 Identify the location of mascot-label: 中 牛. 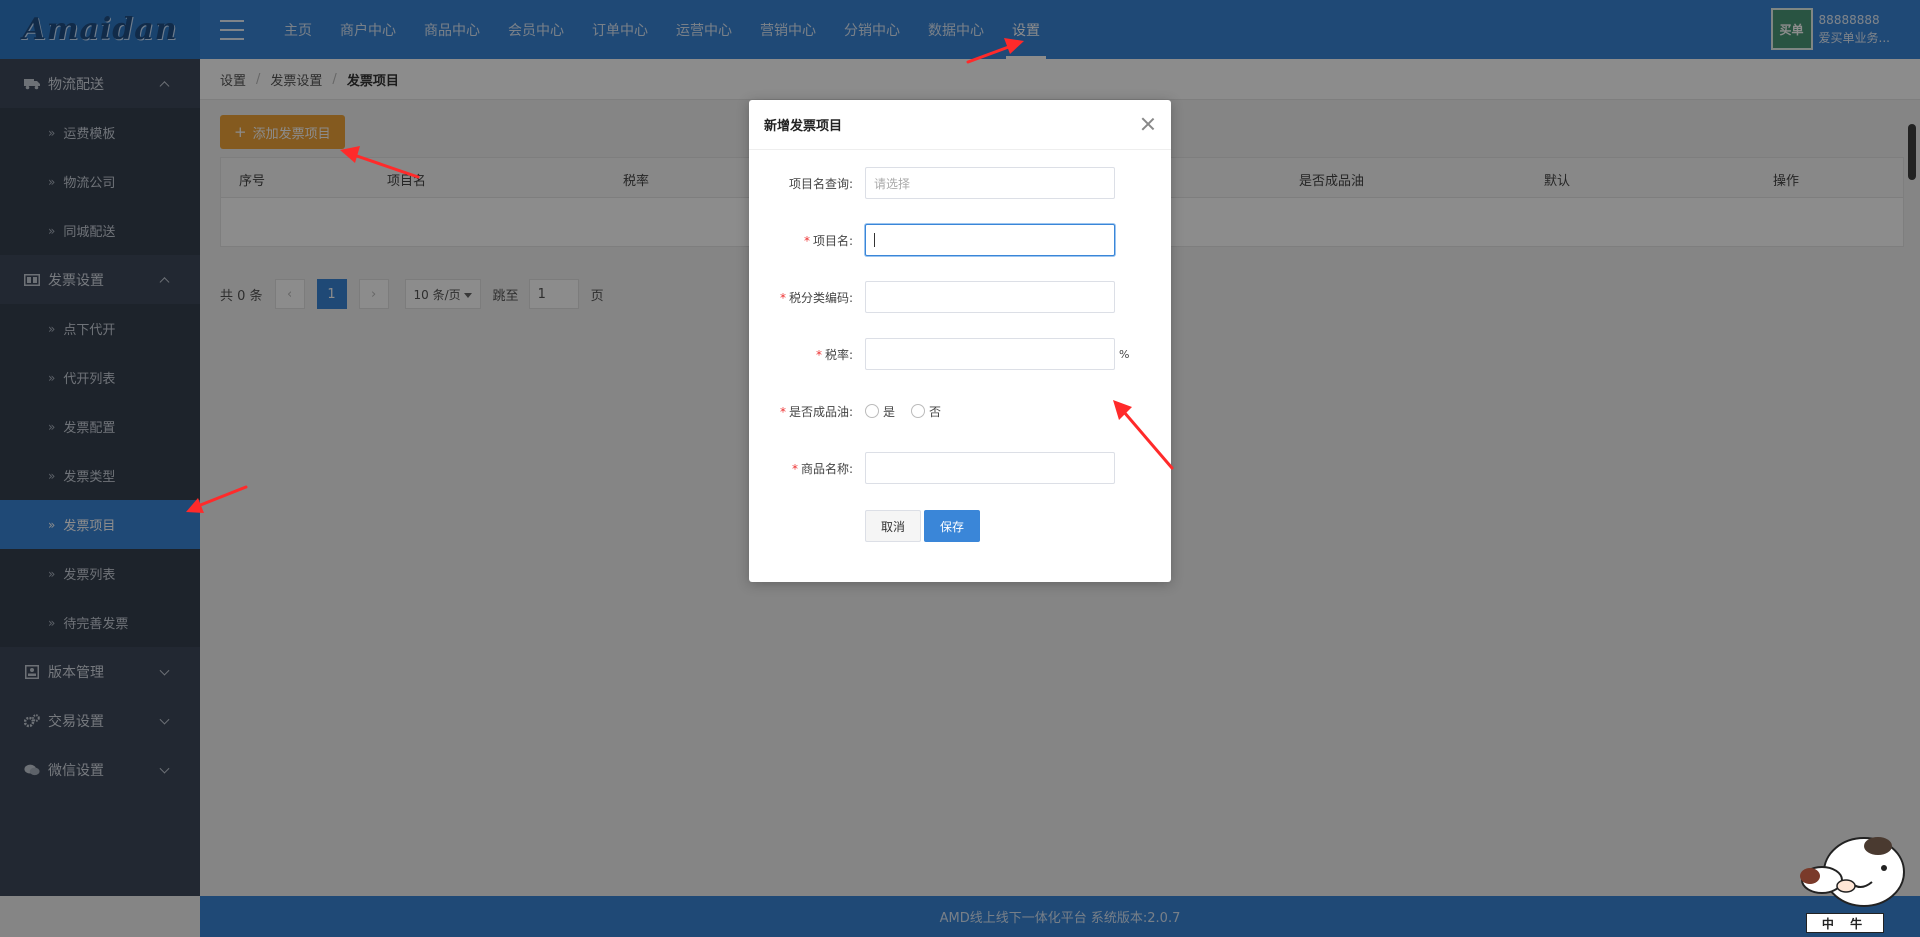
(1845, 923).